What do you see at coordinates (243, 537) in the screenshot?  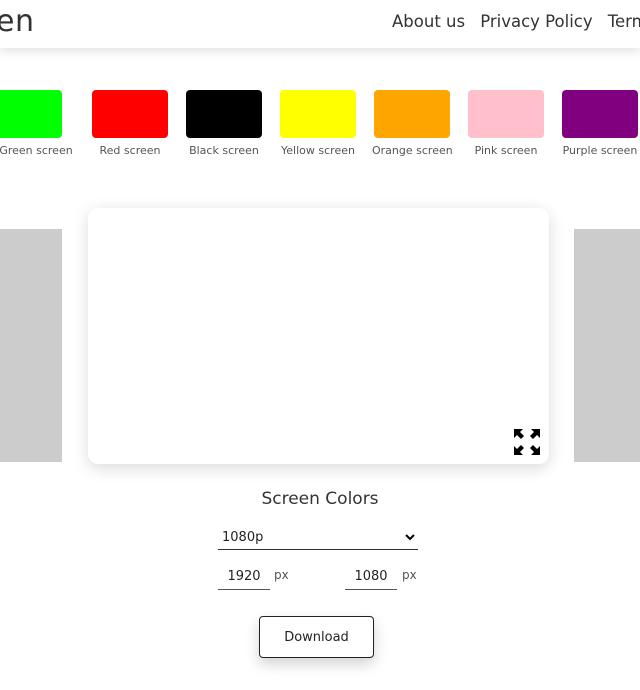 I see `resolution-value: 1080p` at bounding box center [243, 537].